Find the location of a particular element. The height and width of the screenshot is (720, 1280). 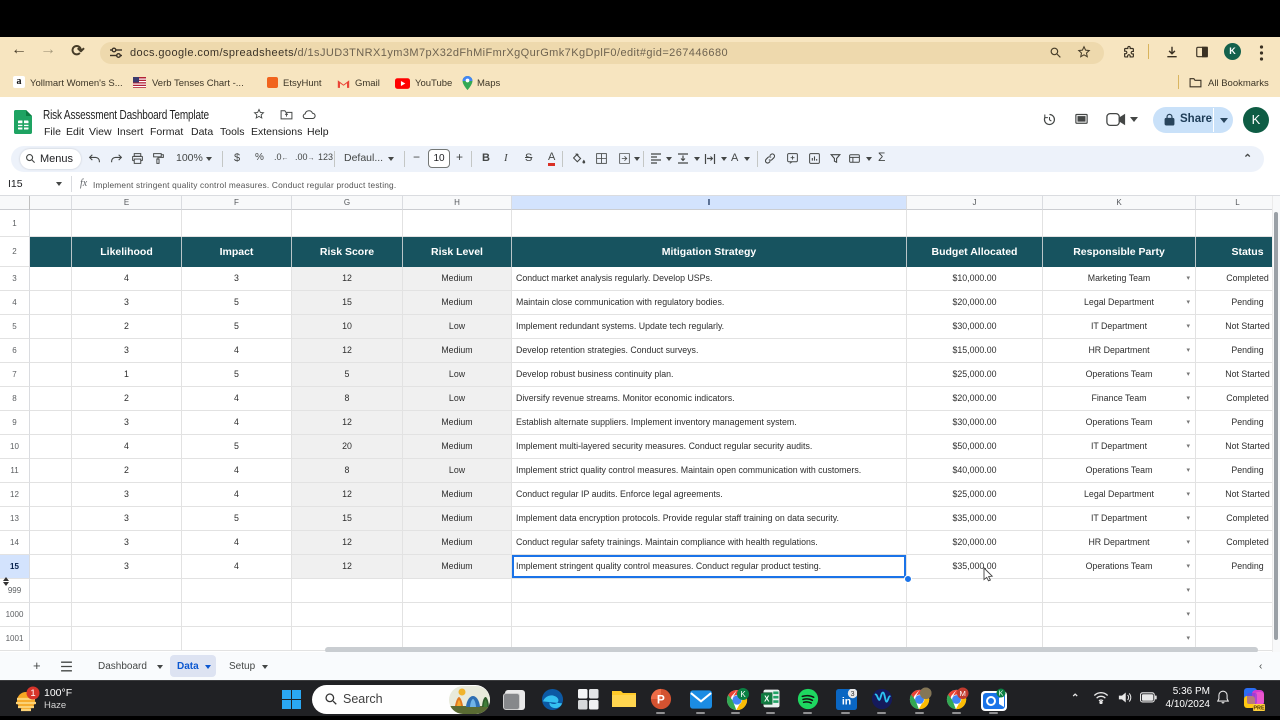

svg-text: PRE is located at coordinates (1259, 708).